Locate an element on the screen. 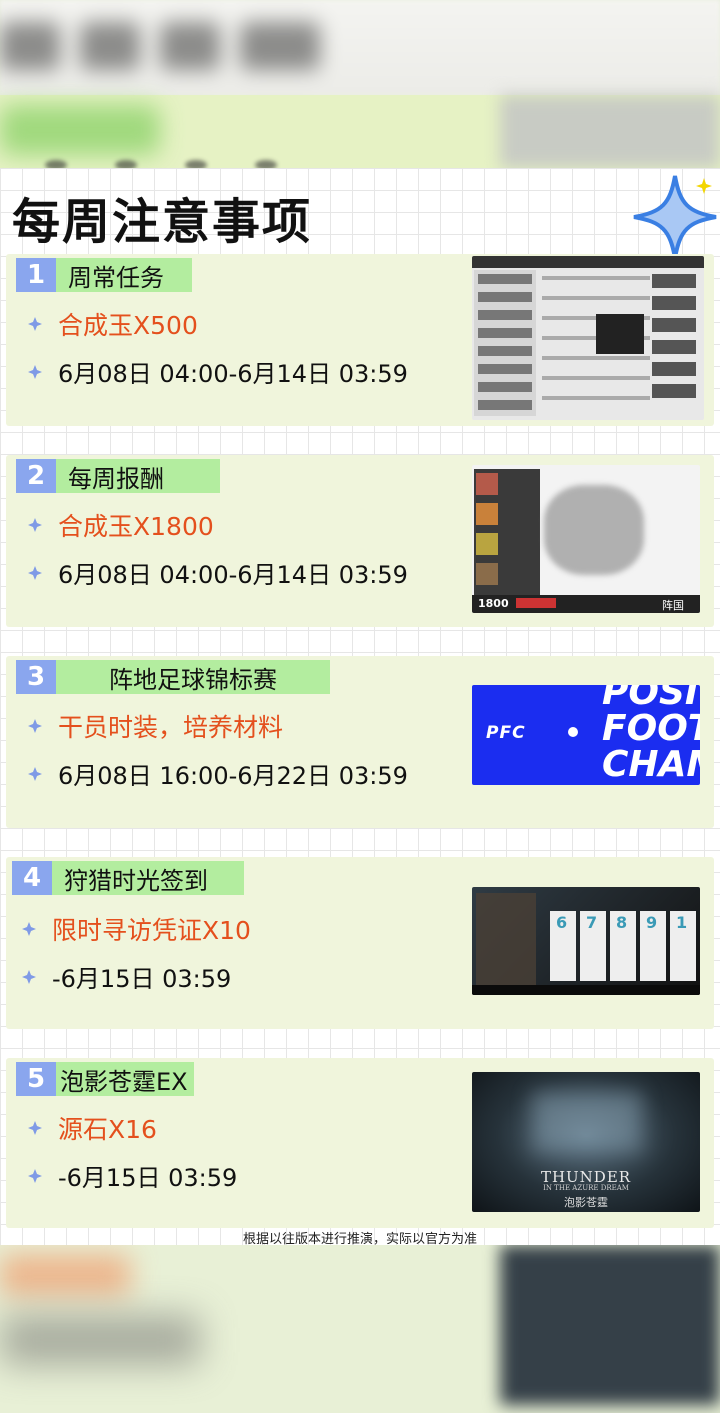  reward-row: 限时寻访凭证X10 is located at coordinates (136, 929).